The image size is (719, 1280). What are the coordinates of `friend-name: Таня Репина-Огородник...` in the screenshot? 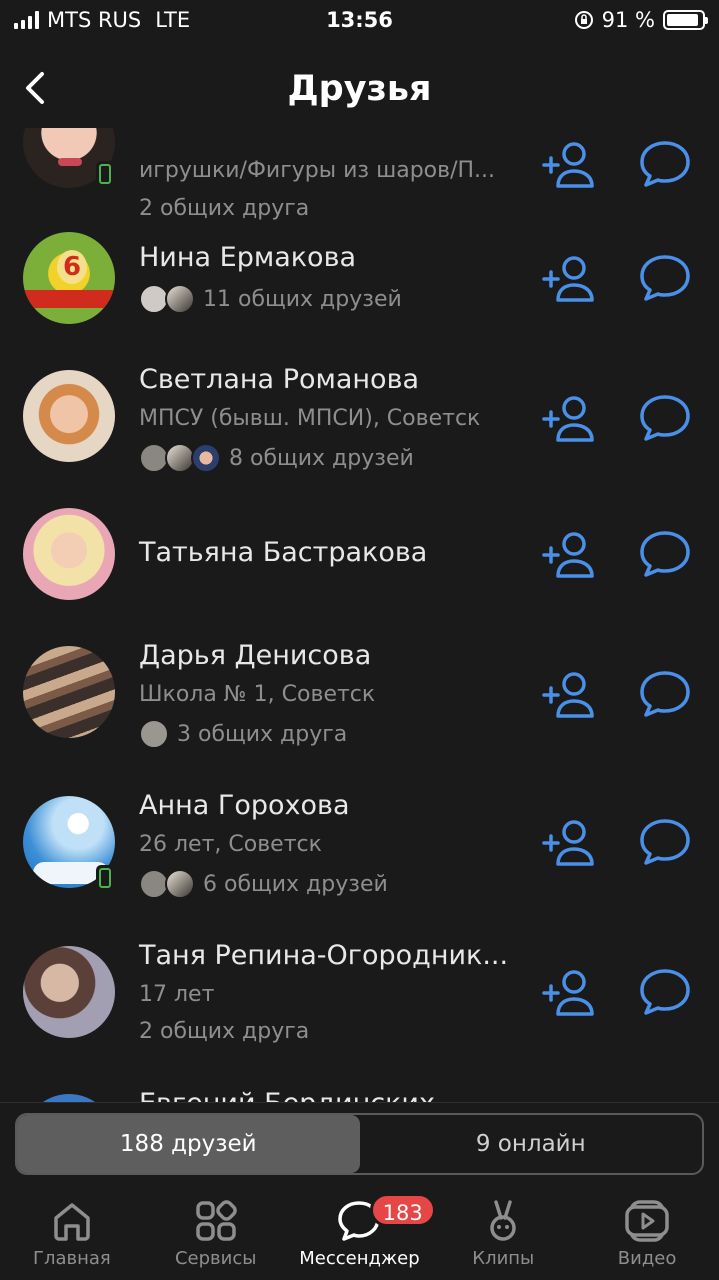 It's located at (323, 955).